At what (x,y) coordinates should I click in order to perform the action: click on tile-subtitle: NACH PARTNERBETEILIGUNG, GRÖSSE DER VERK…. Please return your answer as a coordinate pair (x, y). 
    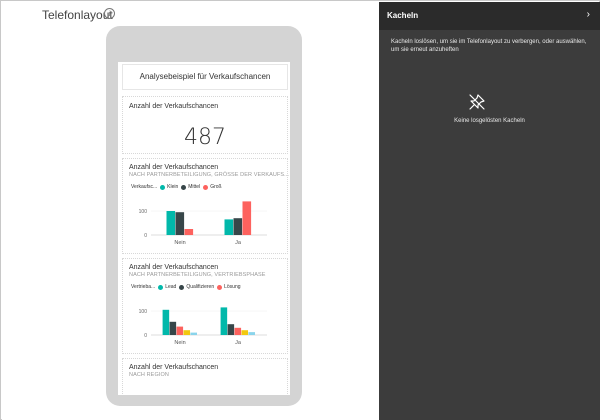
    Looking at the image, I should click on (209, 175).